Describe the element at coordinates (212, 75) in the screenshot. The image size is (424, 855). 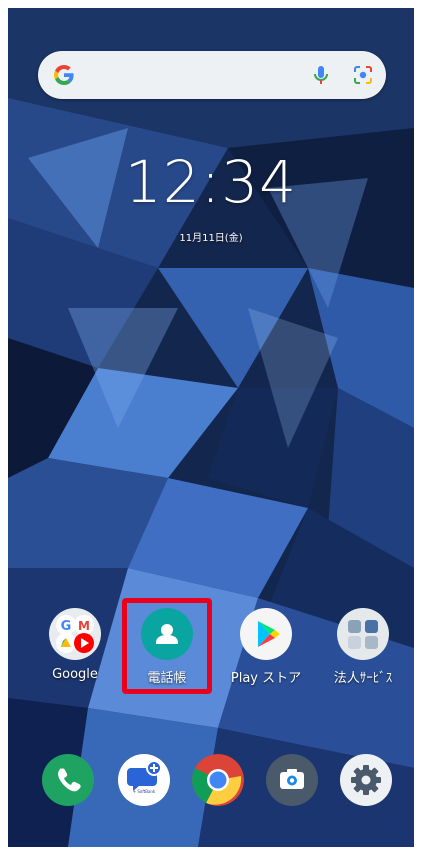
I see `google-search-bar` at that location.